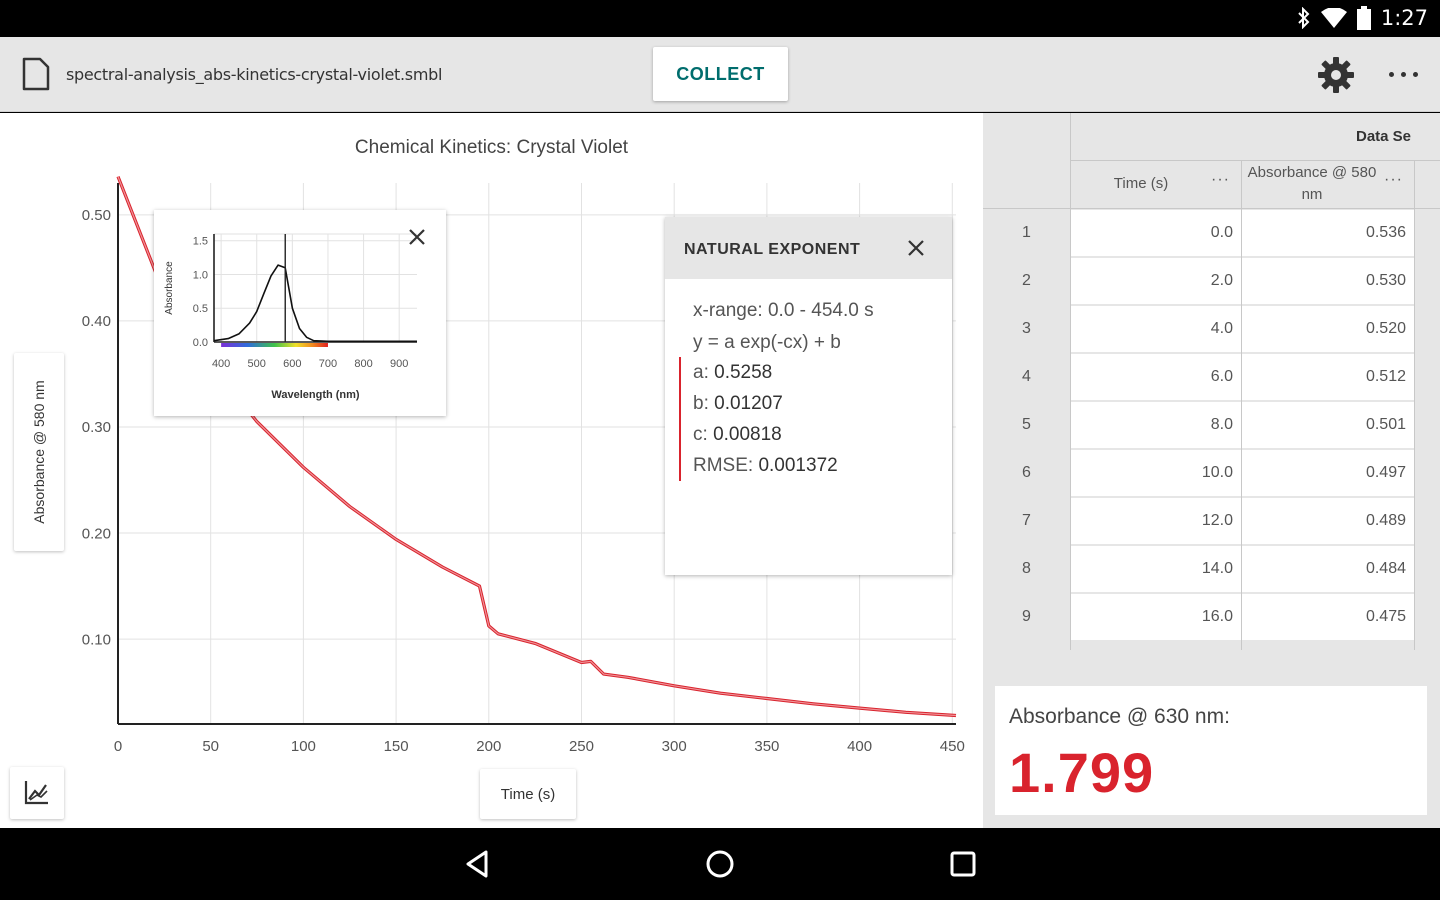 The height and width of the screenshot is (900, 1440). Describe the element at coordinates (1026, 232) in the screenshot. I see `row-number: 1` at that location.